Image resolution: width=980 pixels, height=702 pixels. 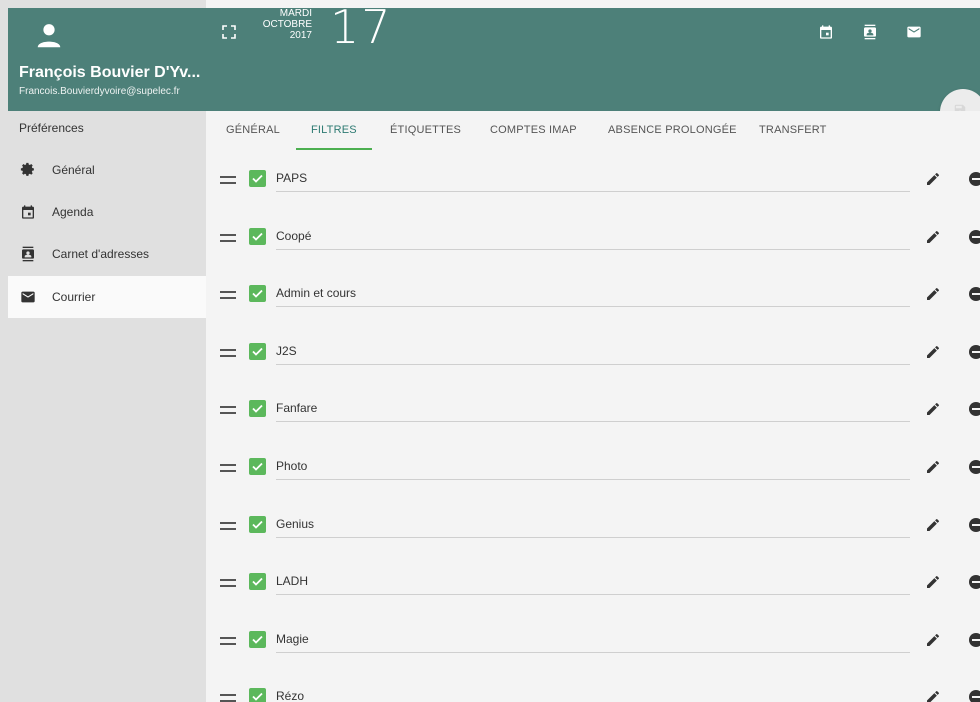 I want to click on date-weekday: MARDI, so click(x=295, y=13).